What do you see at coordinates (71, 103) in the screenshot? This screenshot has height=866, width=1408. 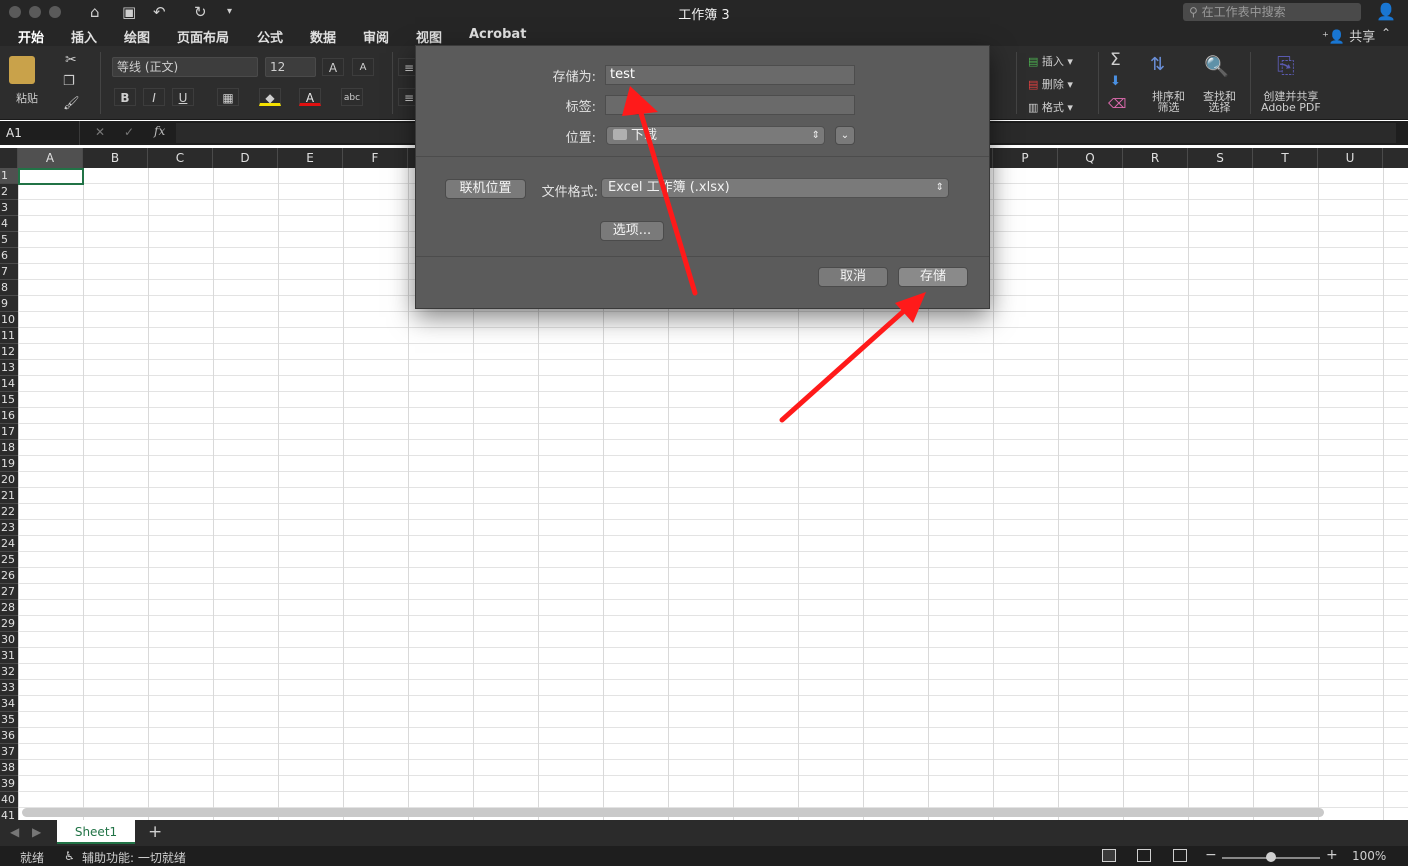 I see `format-painter-icon: 🖌` at bounding box center [71, 103].